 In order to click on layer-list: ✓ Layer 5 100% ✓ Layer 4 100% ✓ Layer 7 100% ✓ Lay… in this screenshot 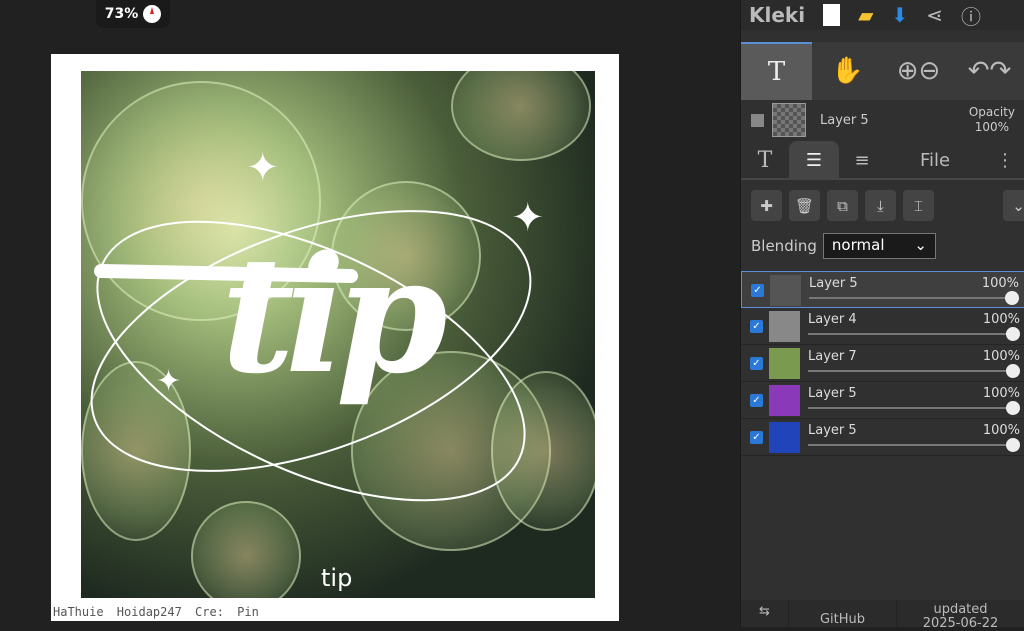, I will do `click(882, 363)`.